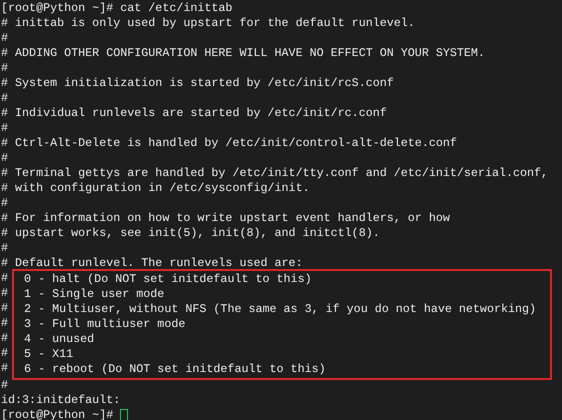 Image resolution: width=562 pixels, height=420 pixels. What do you see at coordinates (275, 173) in the screenshot?
I see `terminal-line: # Terminal gettys are handled by /etc/init/tty.conf and /etc/init/serial.conf,` at bounding box center [275, 173].